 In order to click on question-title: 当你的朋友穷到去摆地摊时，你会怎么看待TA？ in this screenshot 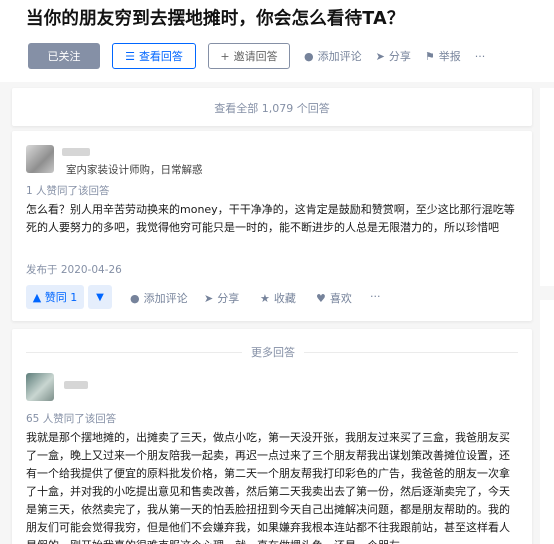, I will do `click(215, 19)`.